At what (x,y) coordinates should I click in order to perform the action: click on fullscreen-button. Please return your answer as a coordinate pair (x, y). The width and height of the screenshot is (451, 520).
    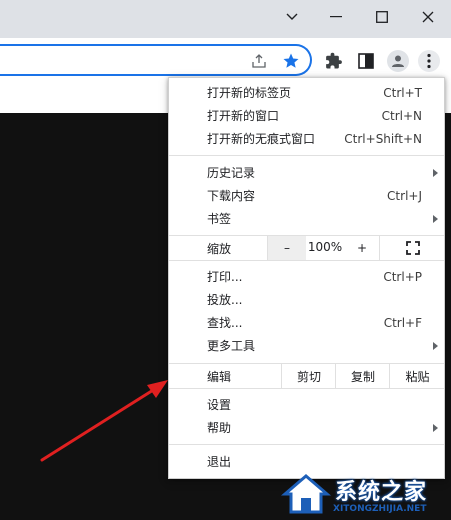
    Looking at the image, I should click on (412, 248).